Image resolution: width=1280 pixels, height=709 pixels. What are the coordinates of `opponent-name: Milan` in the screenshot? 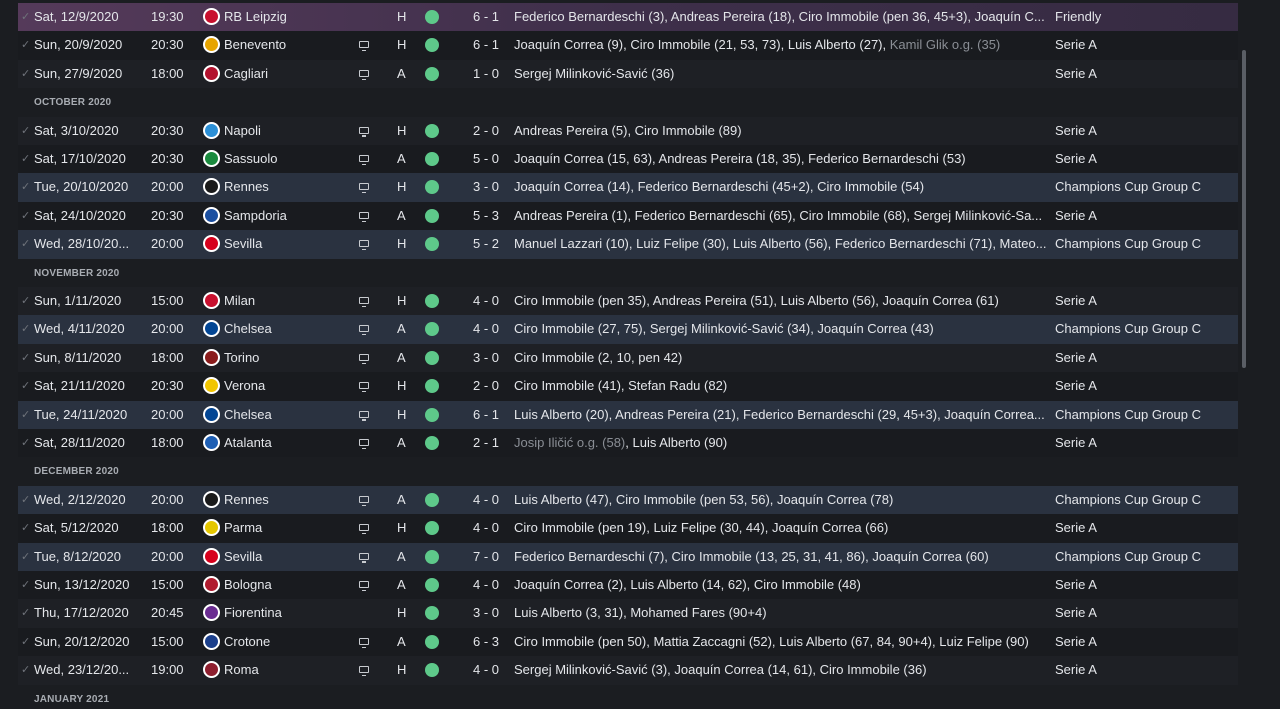 It's located at (284, 301).